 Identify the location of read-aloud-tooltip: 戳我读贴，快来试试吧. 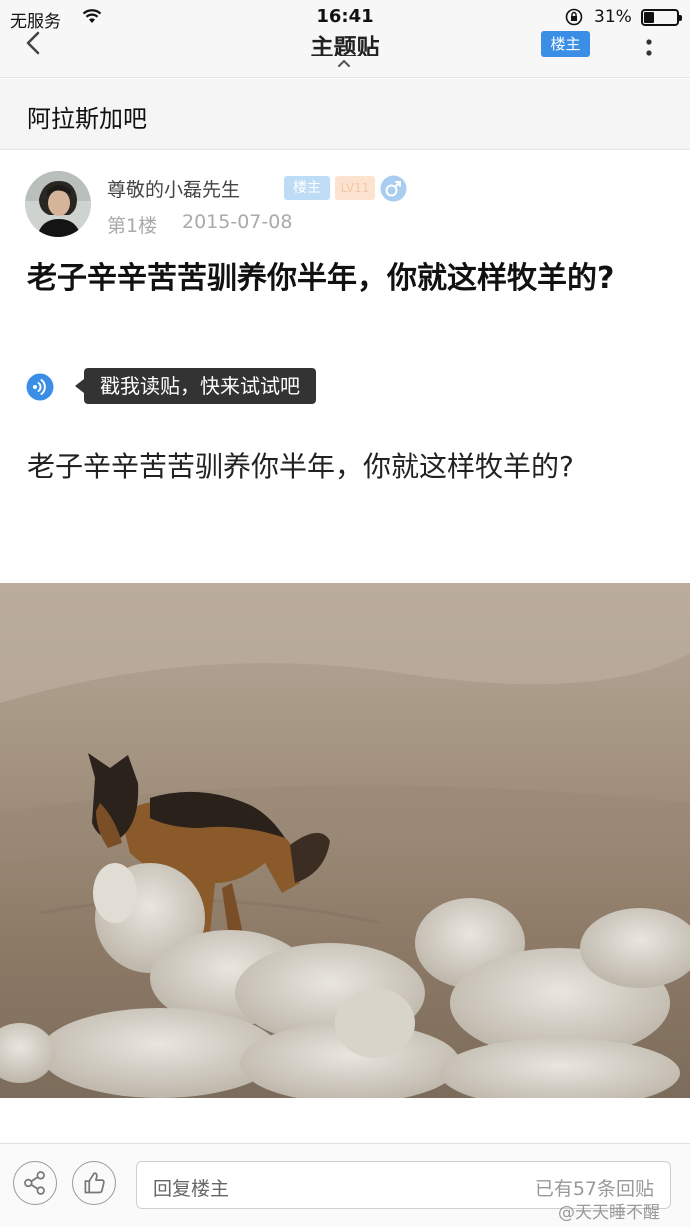
(195, 386).